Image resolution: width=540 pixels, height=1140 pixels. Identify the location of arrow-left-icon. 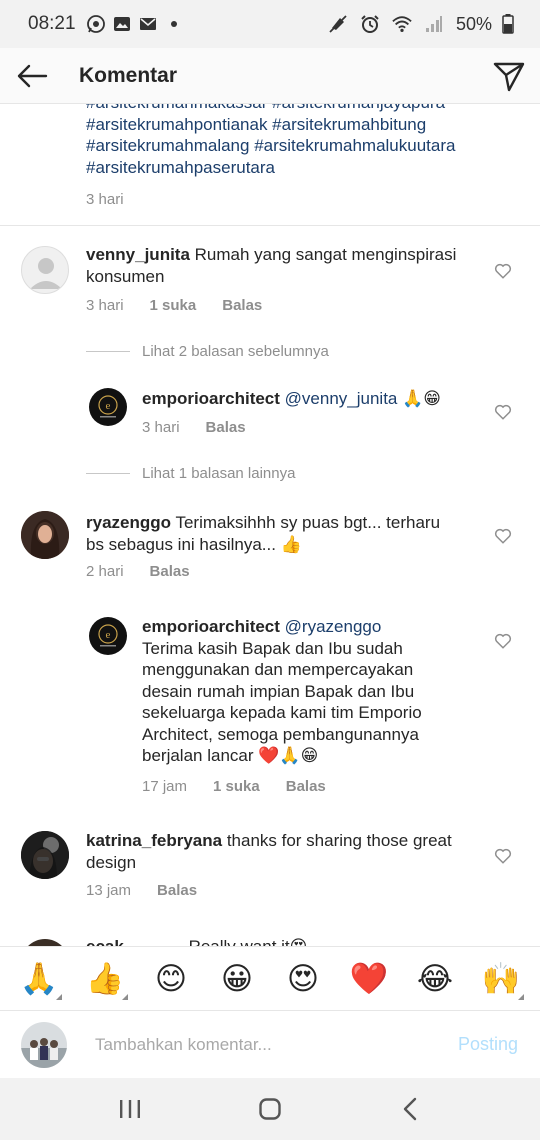
(32, 75).